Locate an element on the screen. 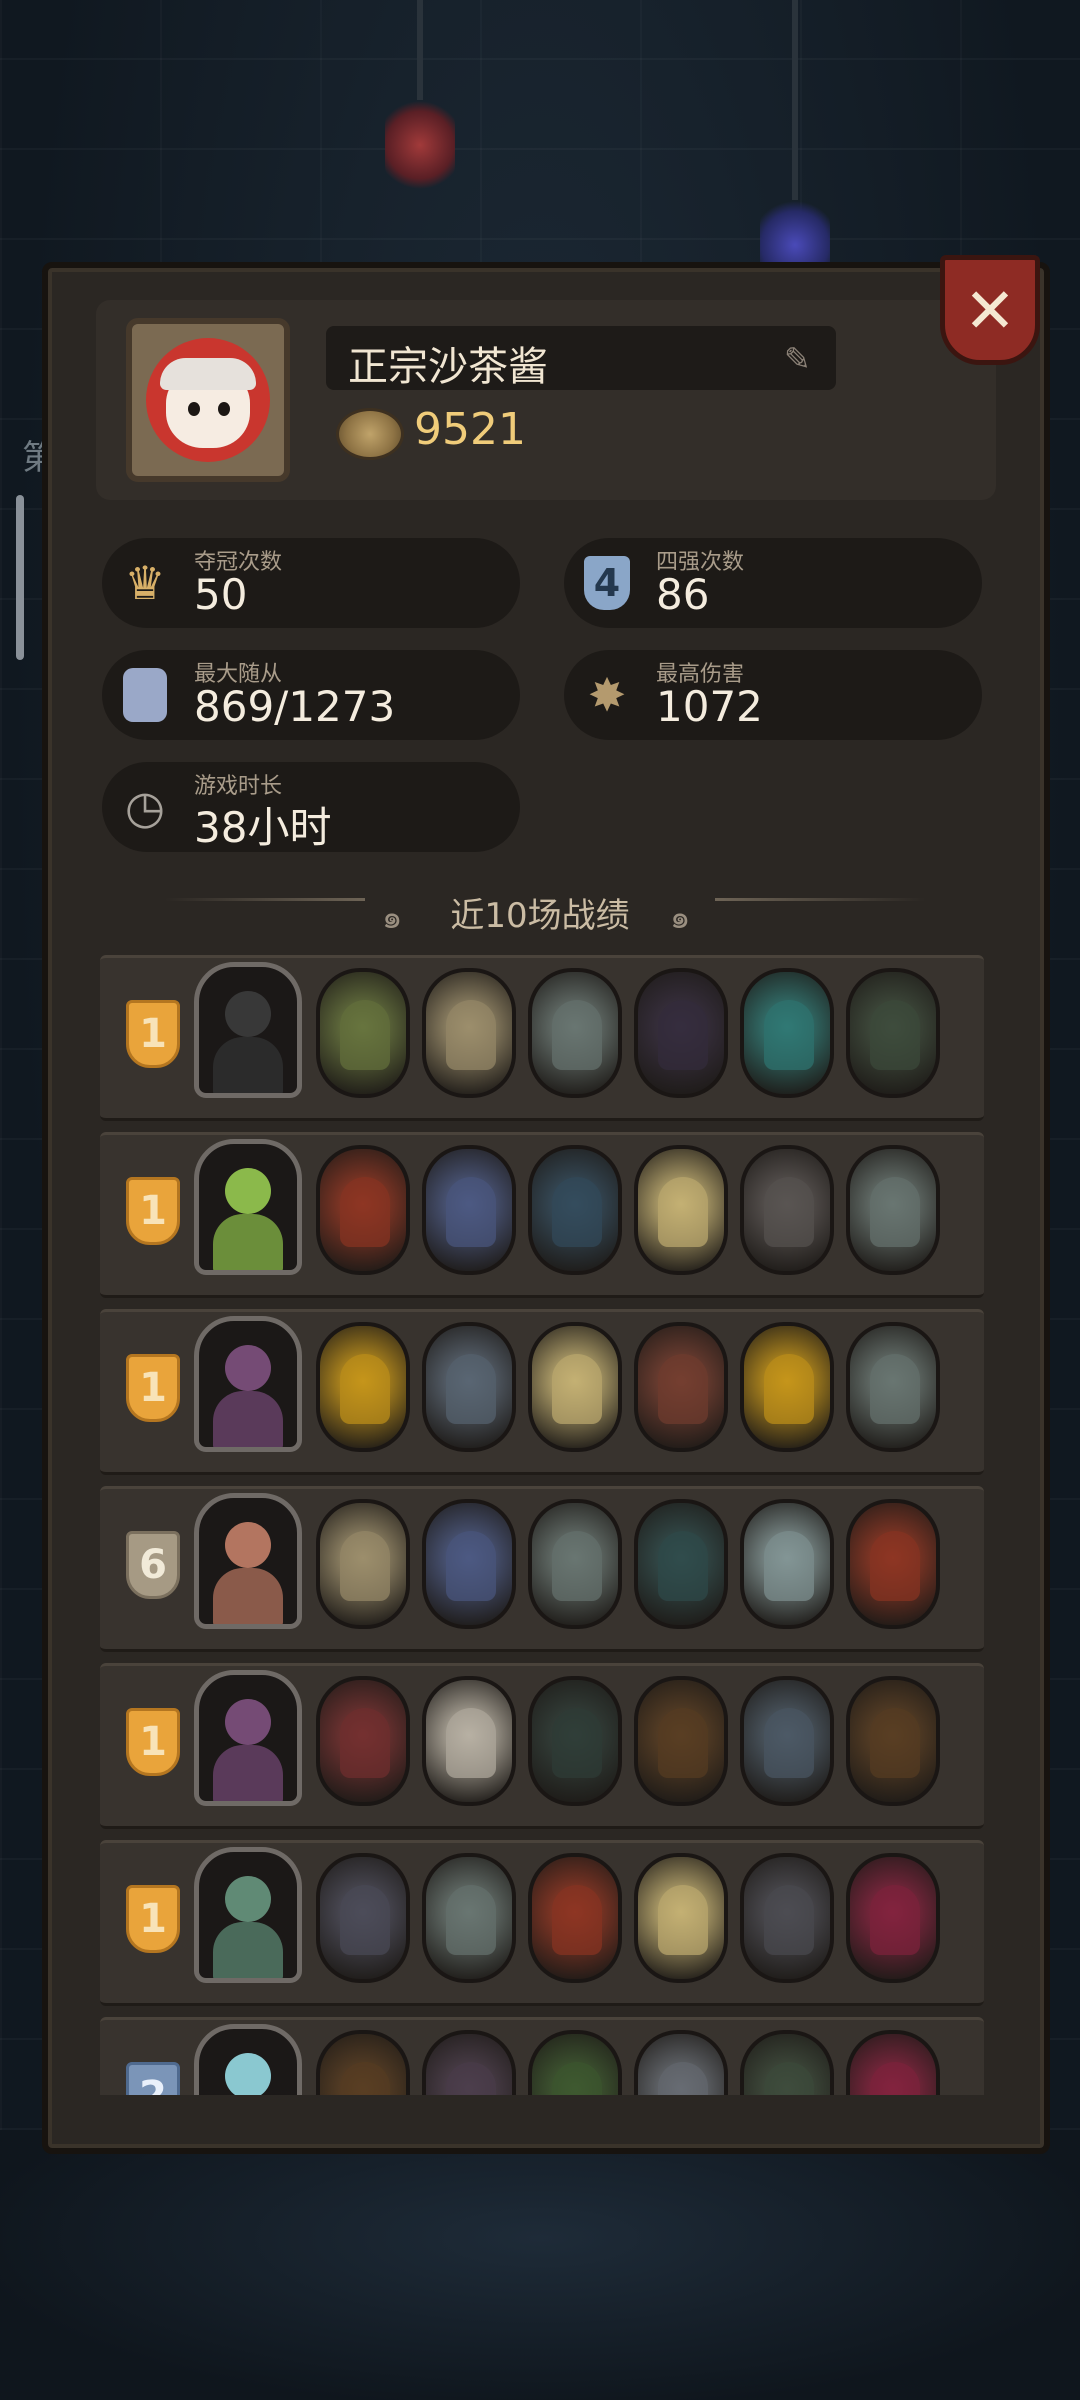  stat-top4: 4 四强次数 86 is located at coordinates (773, 583).